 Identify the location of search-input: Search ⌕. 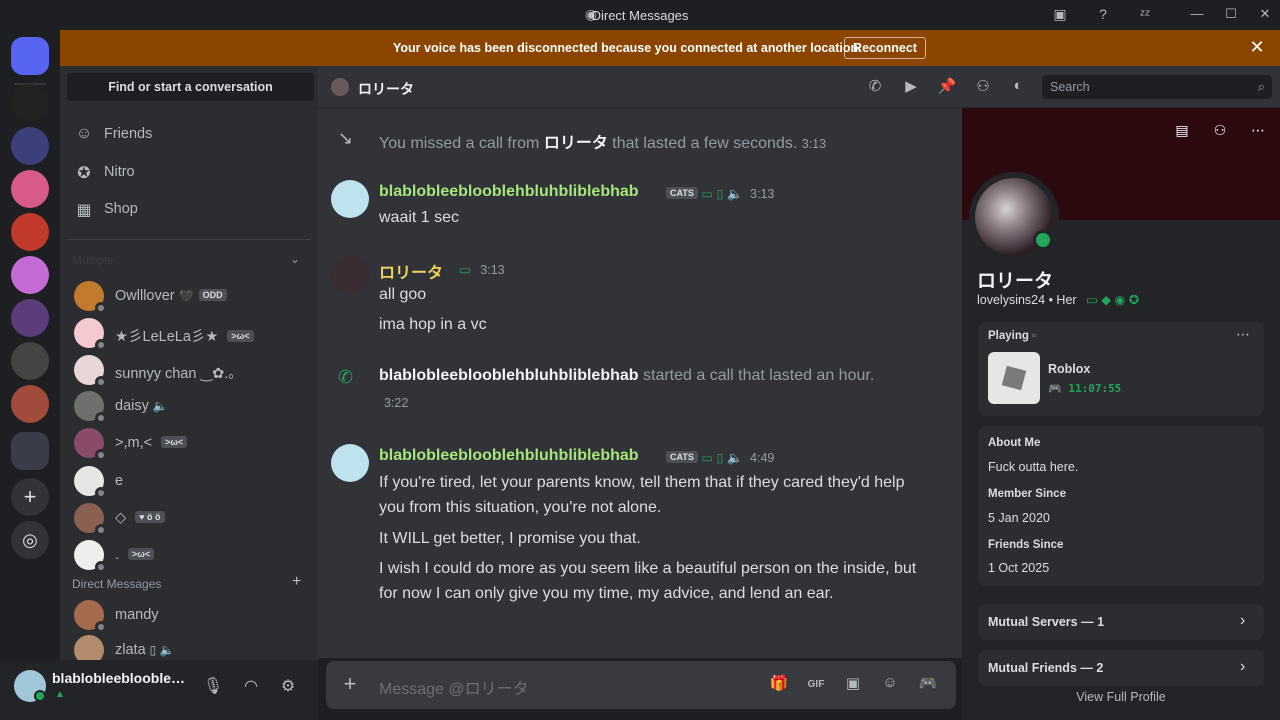
(1157, 87).